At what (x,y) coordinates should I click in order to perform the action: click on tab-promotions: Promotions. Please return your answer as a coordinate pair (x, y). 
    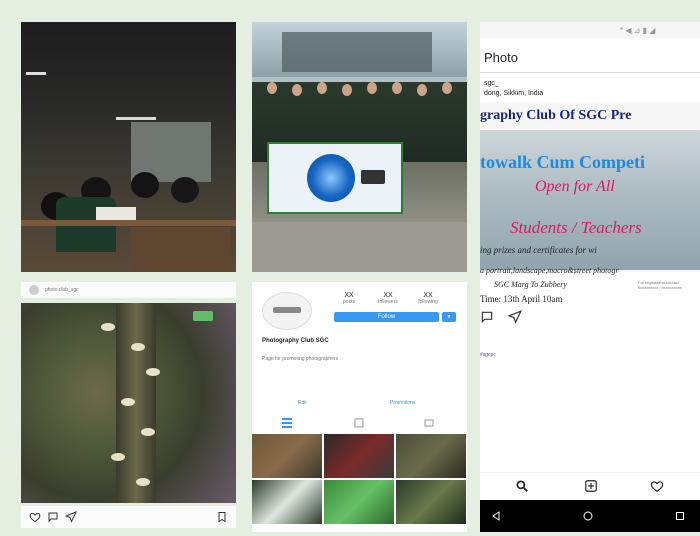
    Looking at the image, I should click on (402, 403).